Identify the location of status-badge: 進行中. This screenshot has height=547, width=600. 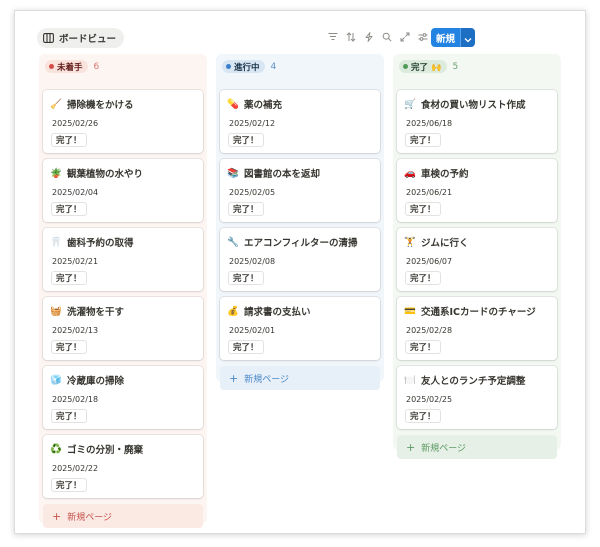
(243, 66).